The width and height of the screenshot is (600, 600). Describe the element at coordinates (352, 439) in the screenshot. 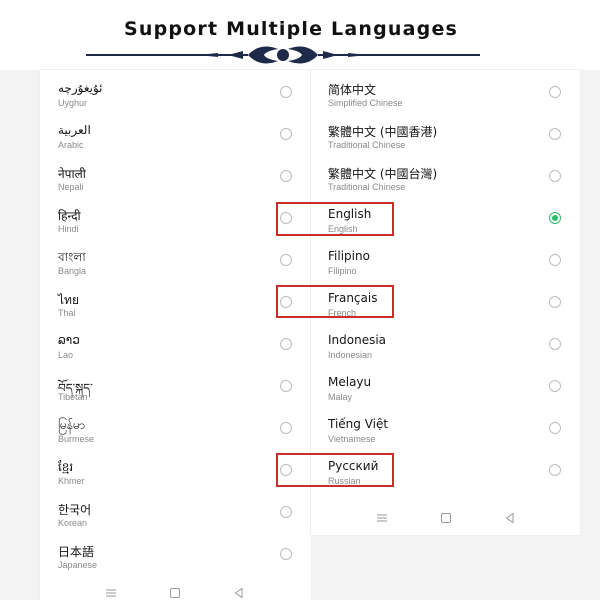

I see `language-english-name: Vietnamese` at that location.